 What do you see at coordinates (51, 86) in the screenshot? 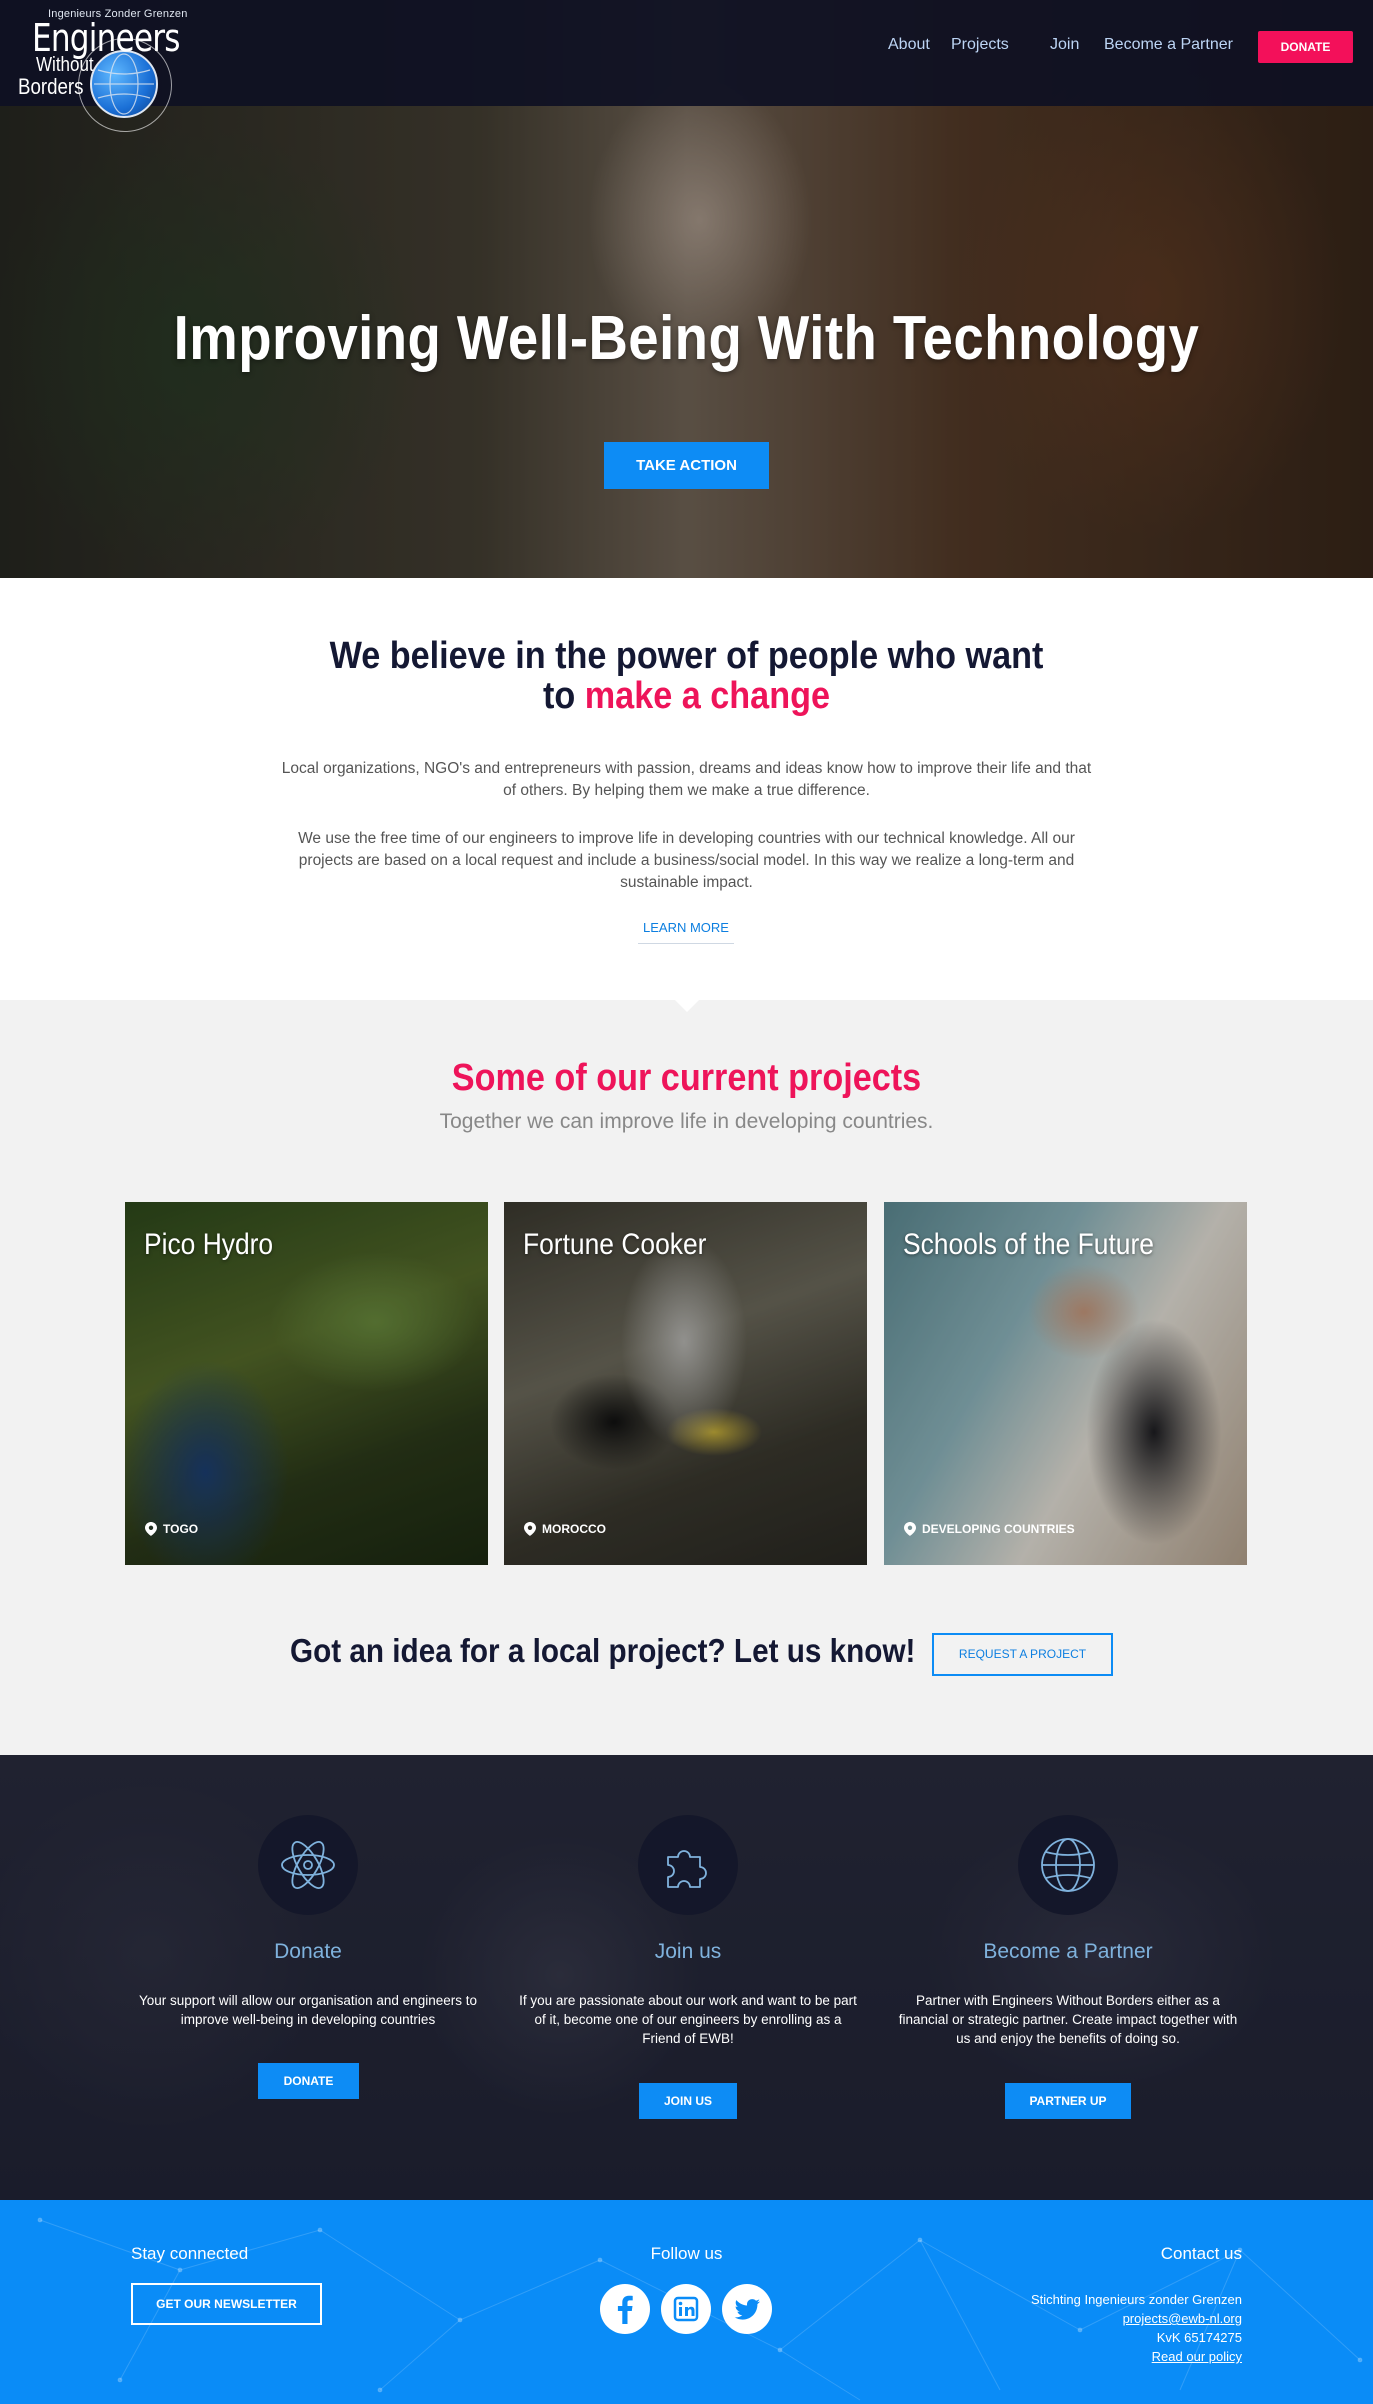
I see `logo-line-borders: Borders` at bounding box center [51, 86].